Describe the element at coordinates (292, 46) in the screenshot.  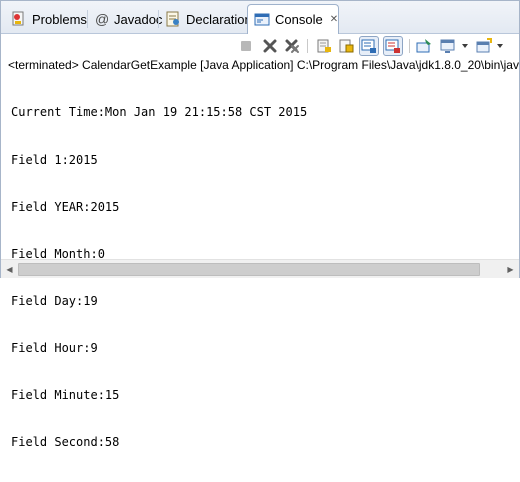
I see `remove-all-terminated-icon` at that location.